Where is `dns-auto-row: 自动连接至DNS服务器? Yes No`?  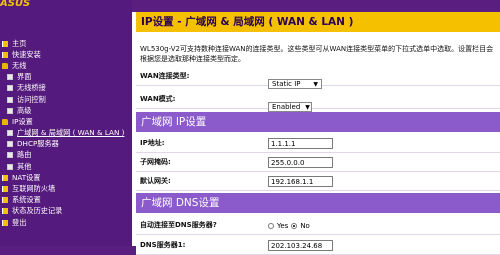
dns-auto-row: 自动连接至DNS服务器? Yes No is located at coordinates (318, 226).